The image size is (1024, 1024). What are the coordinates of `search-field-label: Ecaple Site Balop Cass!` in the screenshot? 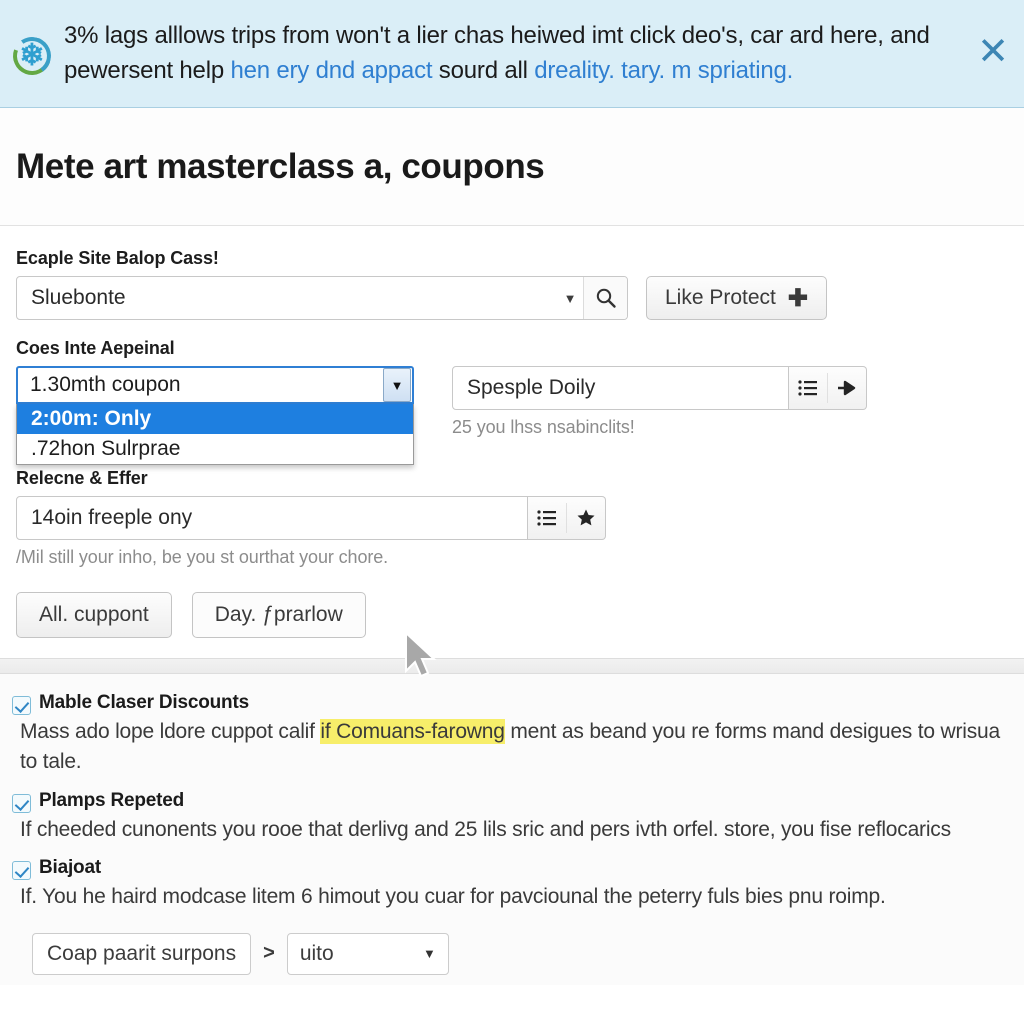 It's located at (117, 258).